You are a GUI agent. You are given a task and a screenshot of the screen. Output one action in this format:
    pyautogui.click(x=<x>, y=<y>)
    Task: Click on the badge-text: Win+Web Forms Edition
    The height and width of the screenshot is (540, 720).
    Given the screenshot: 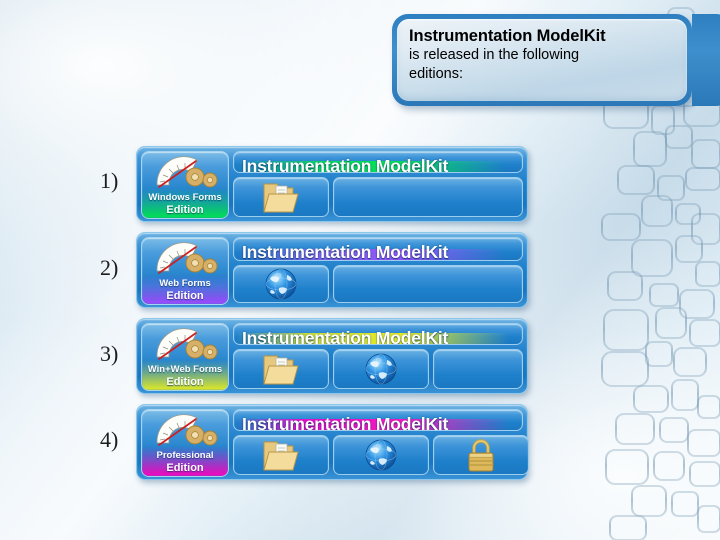 What is the action you would take?
    pyautogui.click(x=185, y=376)
    